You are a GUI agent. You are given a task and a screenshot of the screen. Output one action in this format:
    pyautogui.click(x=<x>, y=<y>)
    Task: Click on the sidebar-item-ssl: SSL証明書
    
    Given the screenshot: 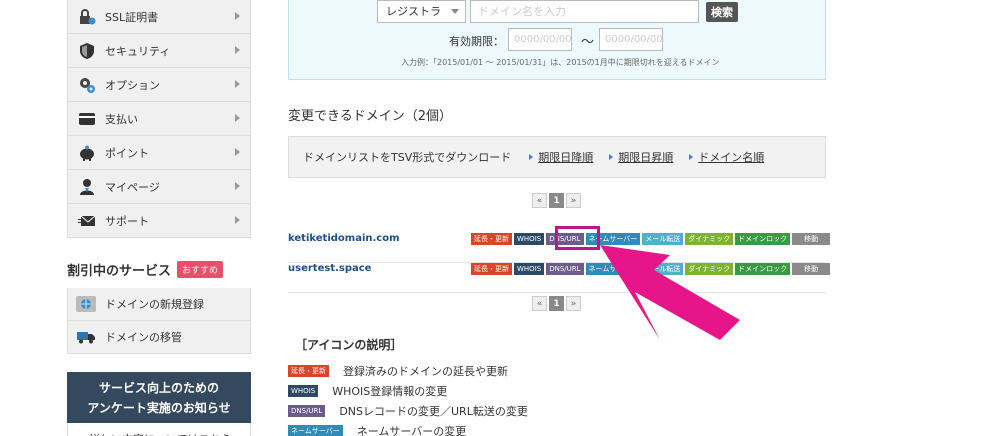 What is the action you would take?
    pyautogui.click(x=159, y=17)
    